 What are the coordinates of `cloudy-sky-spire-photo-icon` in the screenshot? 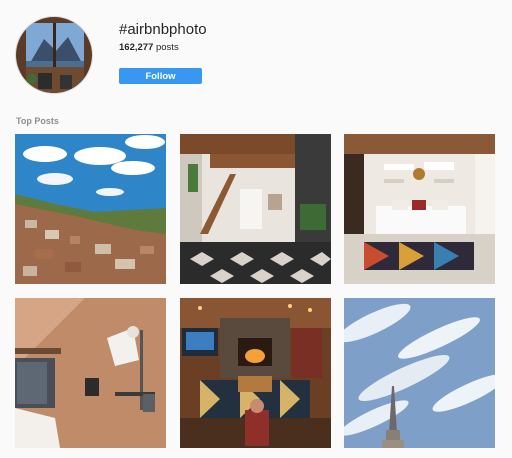 It's located at (419, 373).